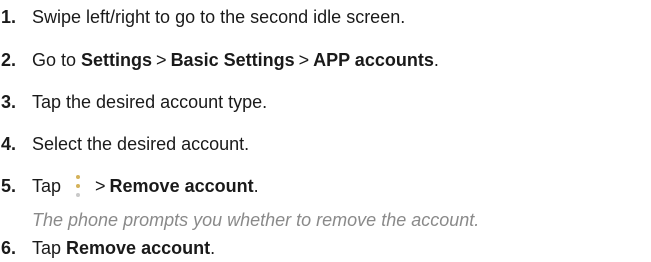  I want to click on step-text: Select the desired account., so click(141, 143).